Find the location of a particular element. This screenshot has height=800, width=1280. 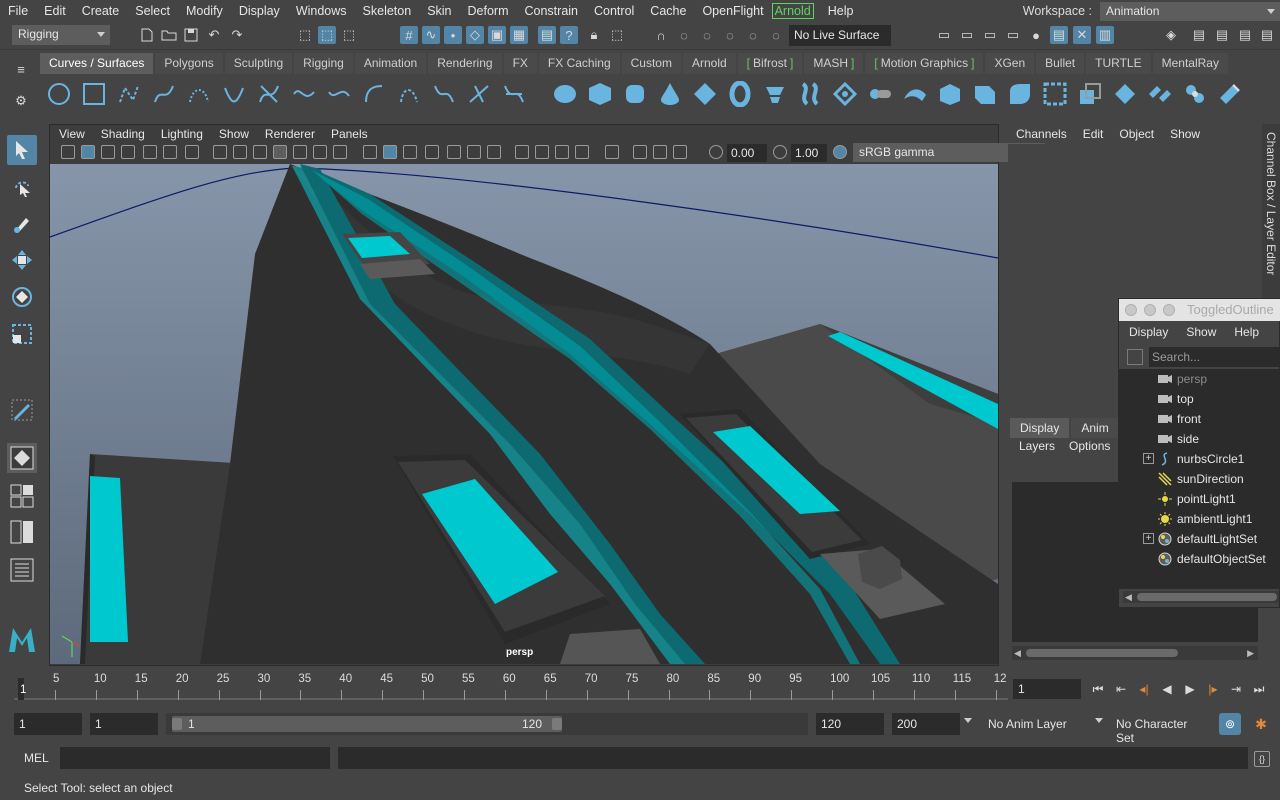

play-forwards-icon: ▶ is located at coordinates (1190, 689).